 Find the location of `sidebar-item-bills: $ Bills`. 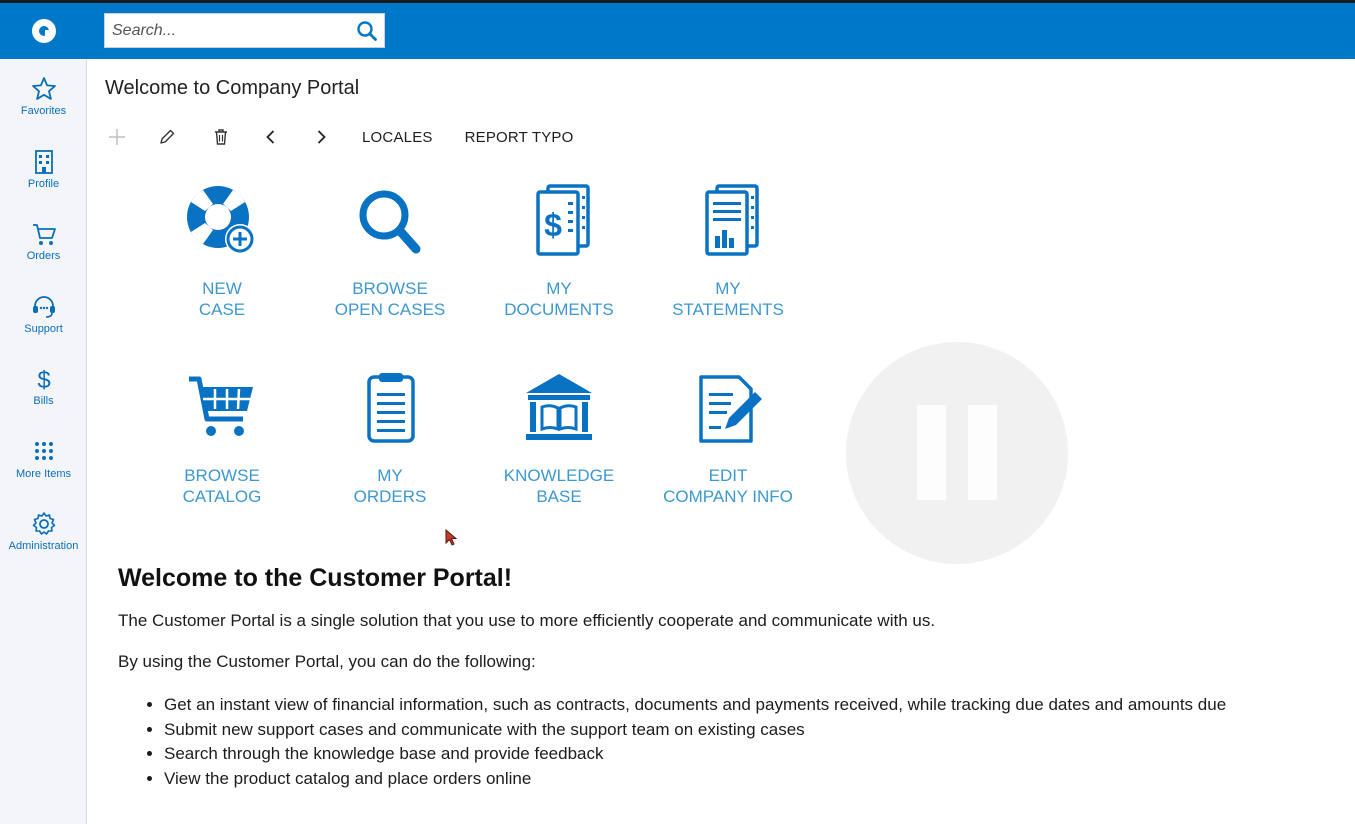

sidebar-item-bills: $ Bills is located at coordinates (43, 395).